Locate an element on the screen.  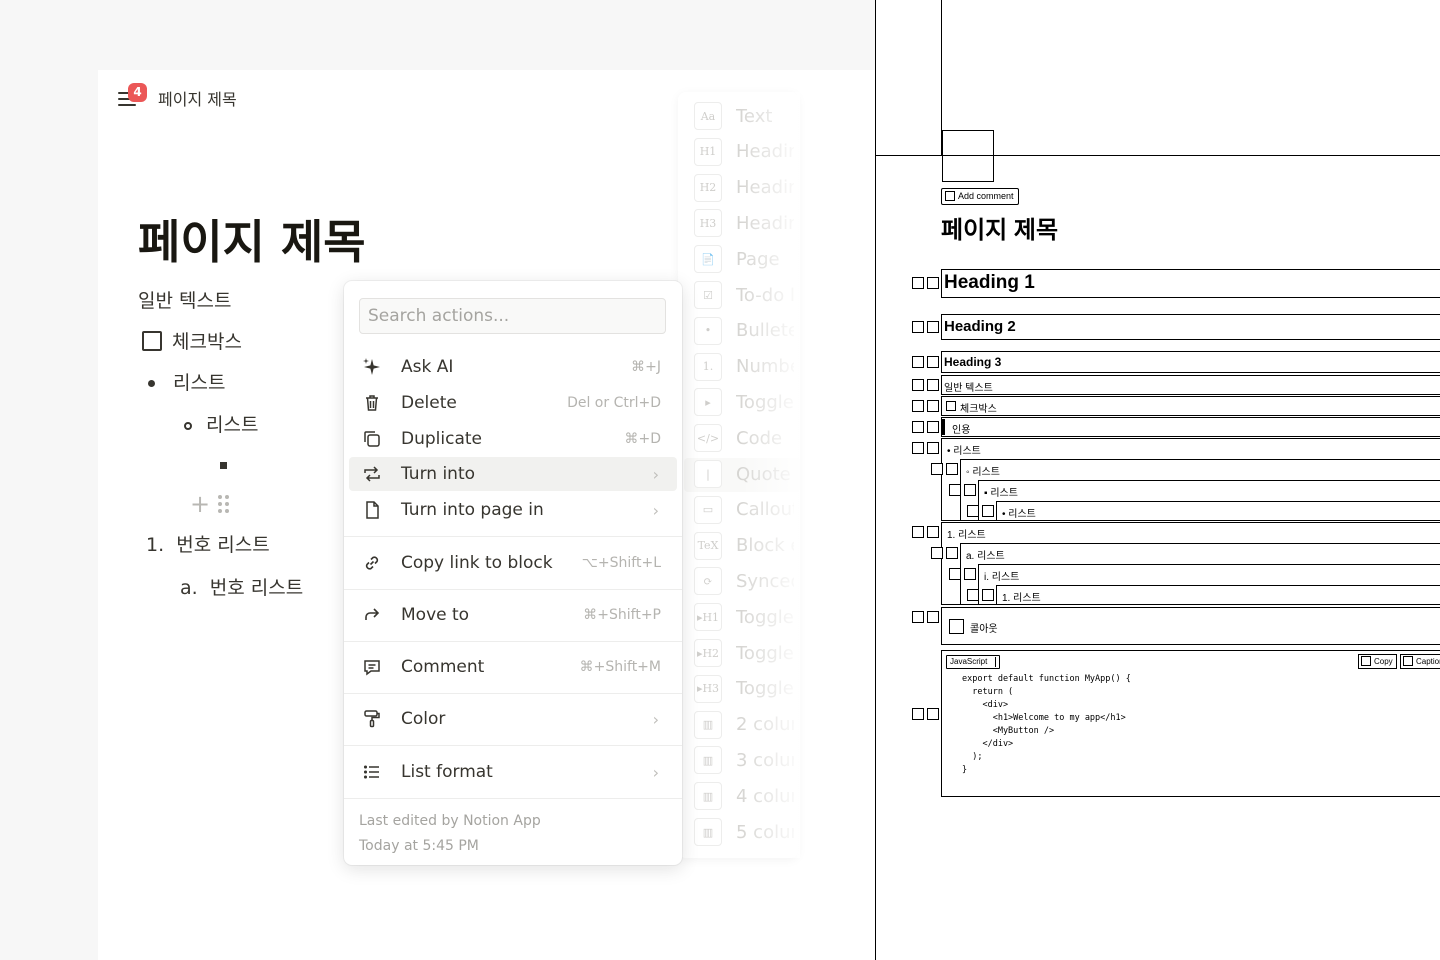
numbered-list-item: a. 번호 리스트 is located at coordinates (241, 586).